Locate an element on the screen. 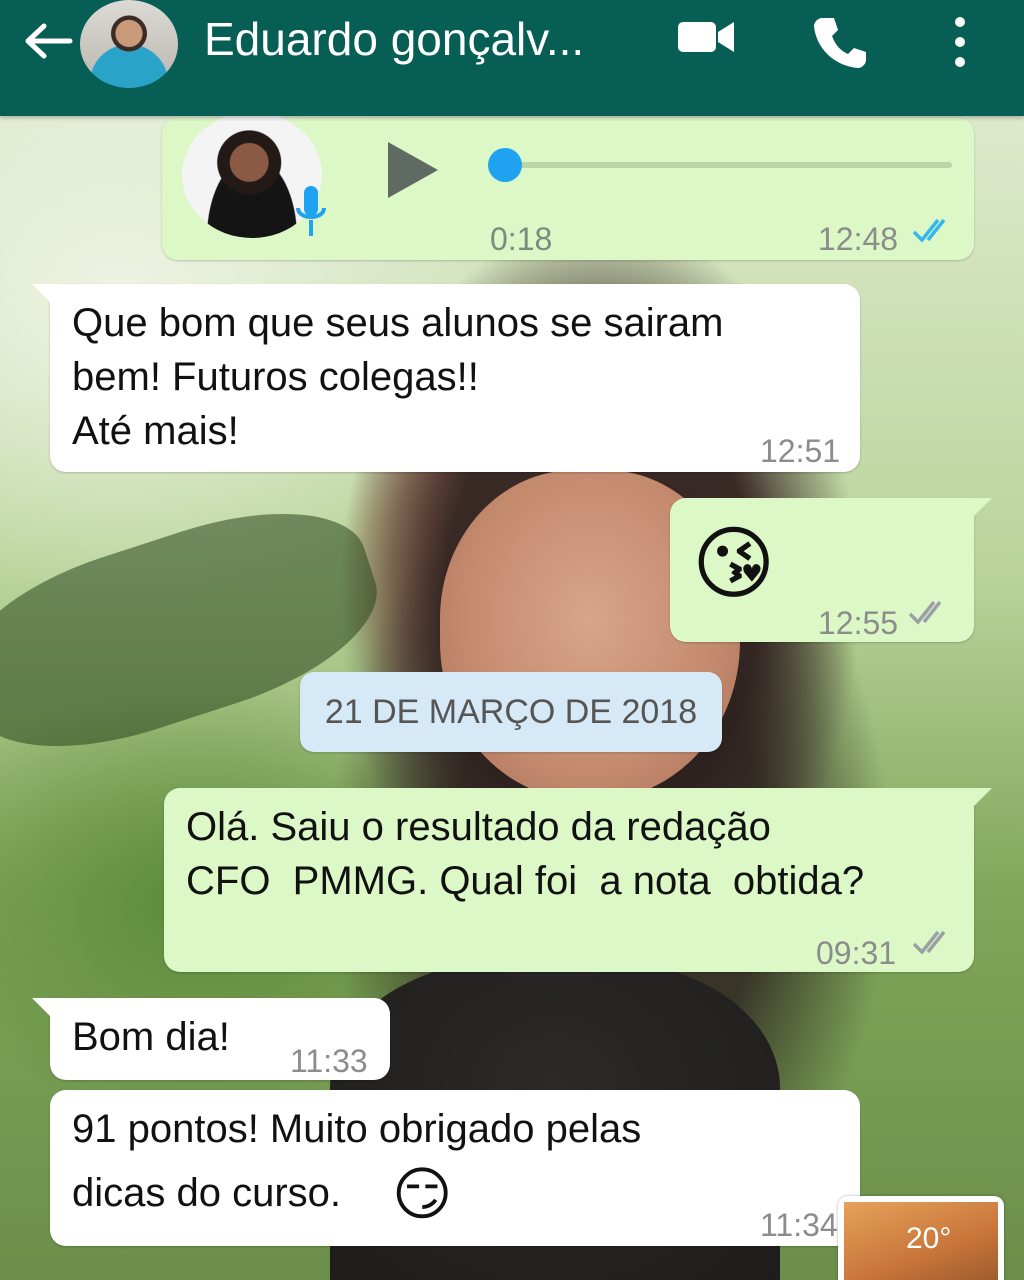 The image size is (1024, 1280). microphone-icon is located at coordinates (311, 211).